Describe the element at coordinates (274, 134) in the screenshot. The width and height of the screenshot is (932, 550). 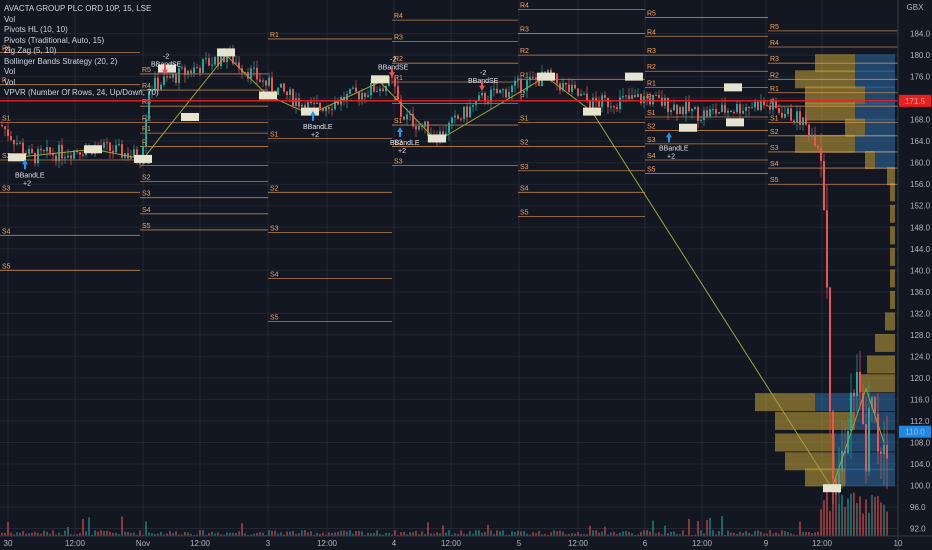
I see `pivot-level-label: S1` at that location.